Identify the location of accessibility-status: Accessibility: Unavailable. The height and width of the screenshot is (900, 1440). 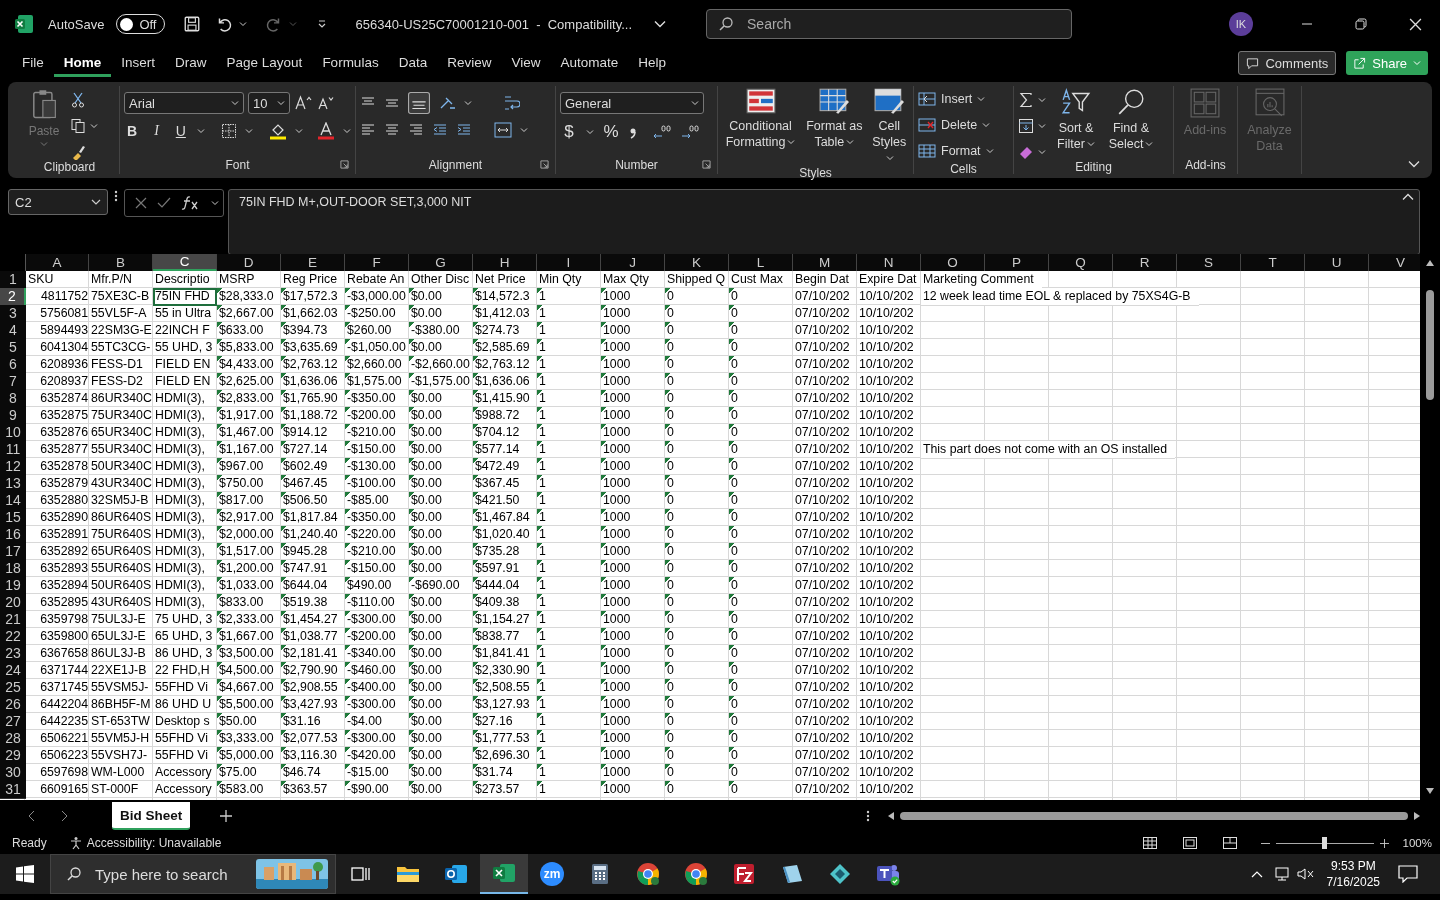
(154, 843).